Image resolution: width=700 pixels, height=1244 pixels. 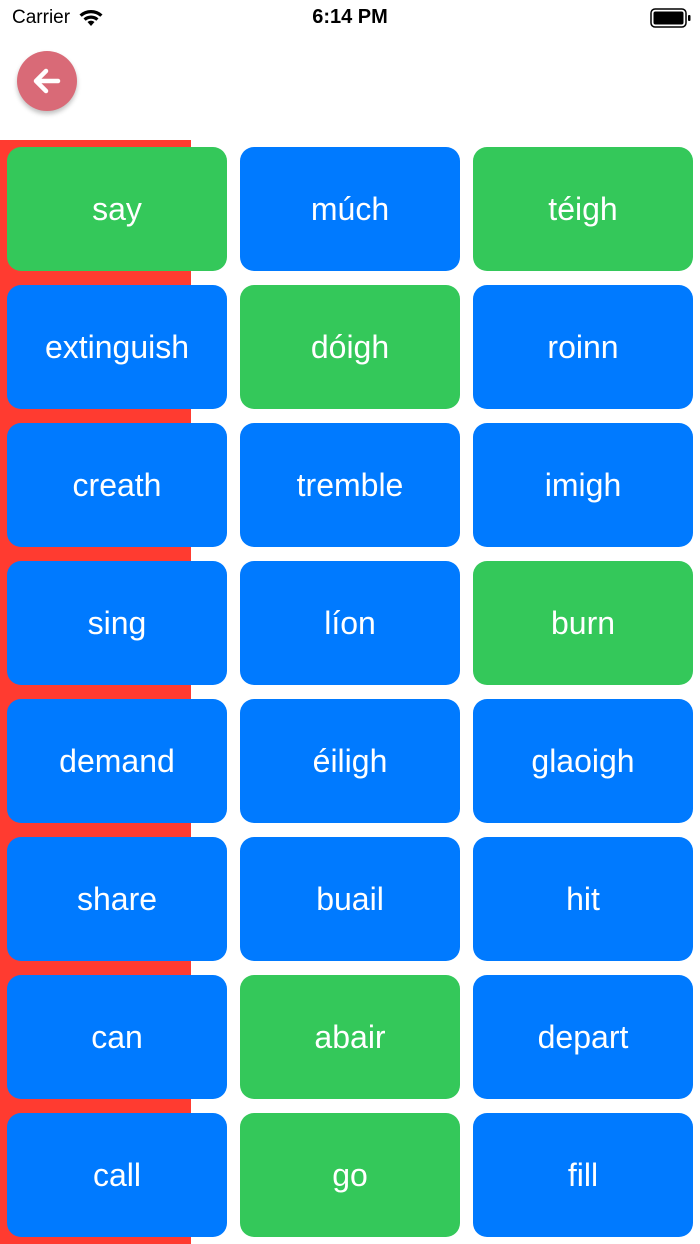 I want to click on word-tile: can, so click(x=117, y=1037).